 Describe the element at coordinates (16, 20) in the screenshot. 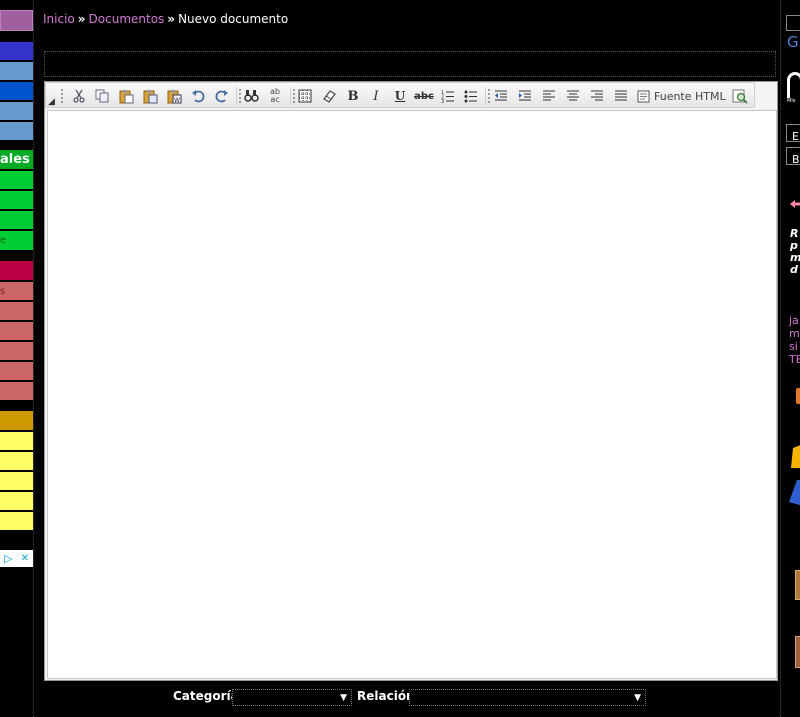

I see `menu-item-purple` at that location.